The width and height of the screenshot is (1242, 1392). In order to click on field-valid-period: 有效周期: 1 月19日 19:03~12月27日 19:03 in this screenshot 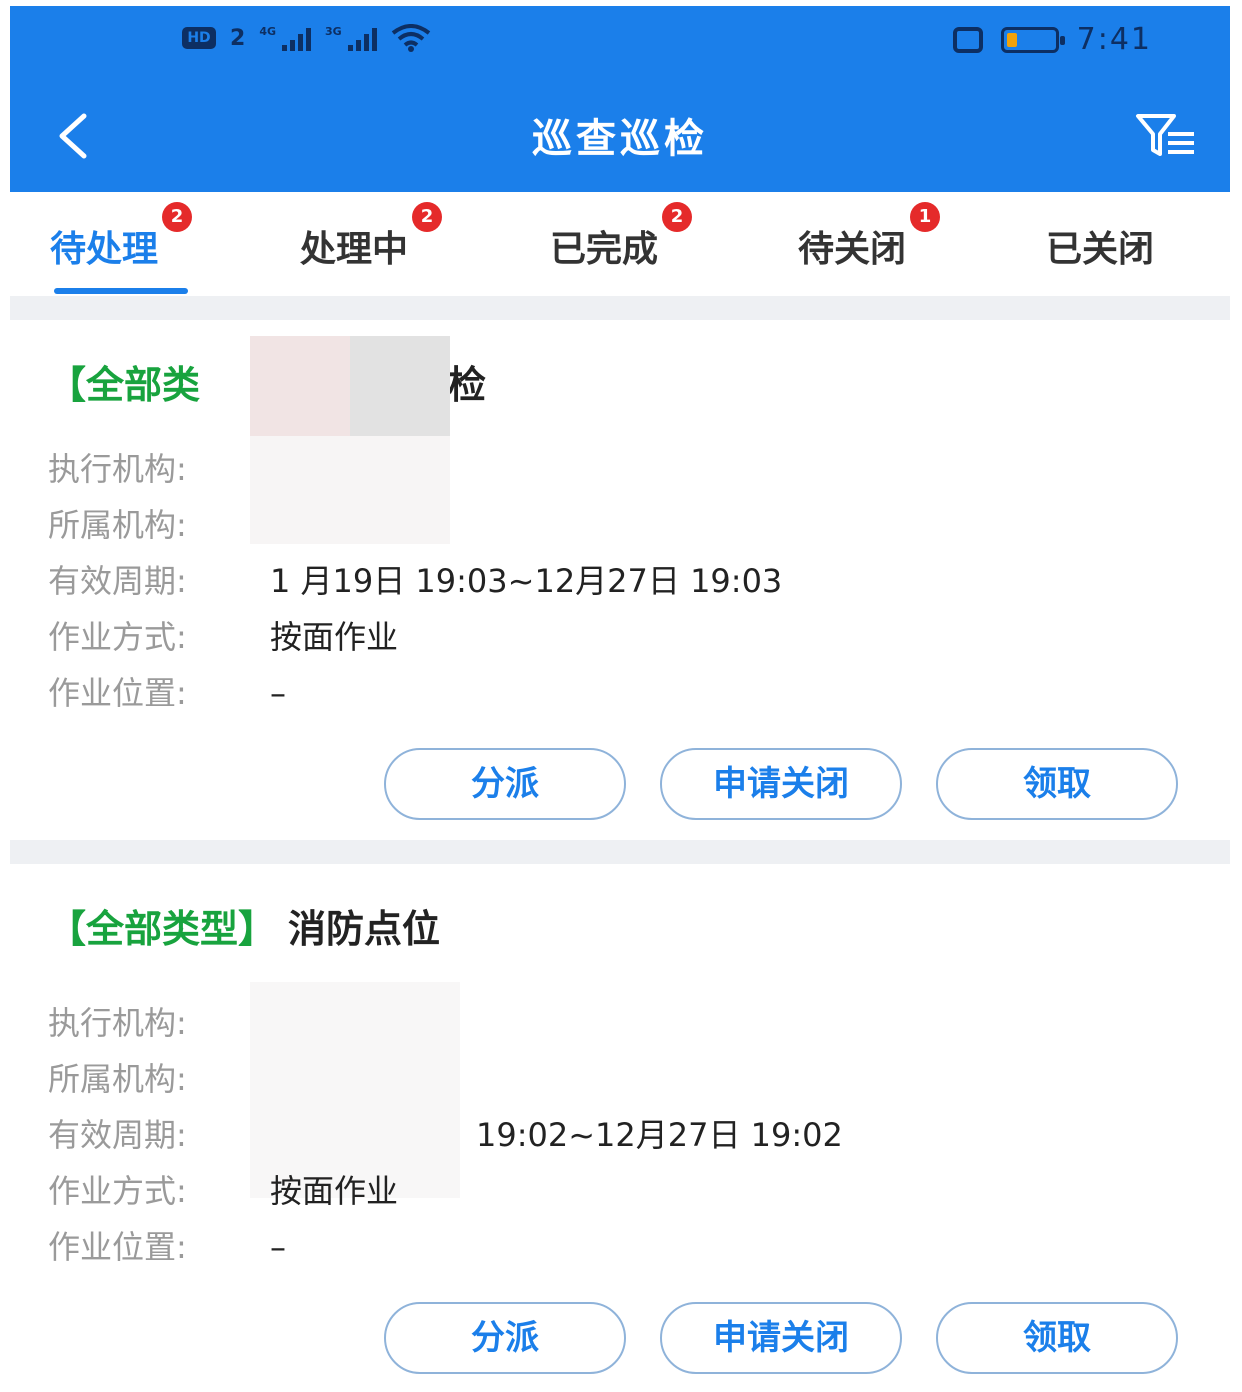, I will do `click(415, 579)`.